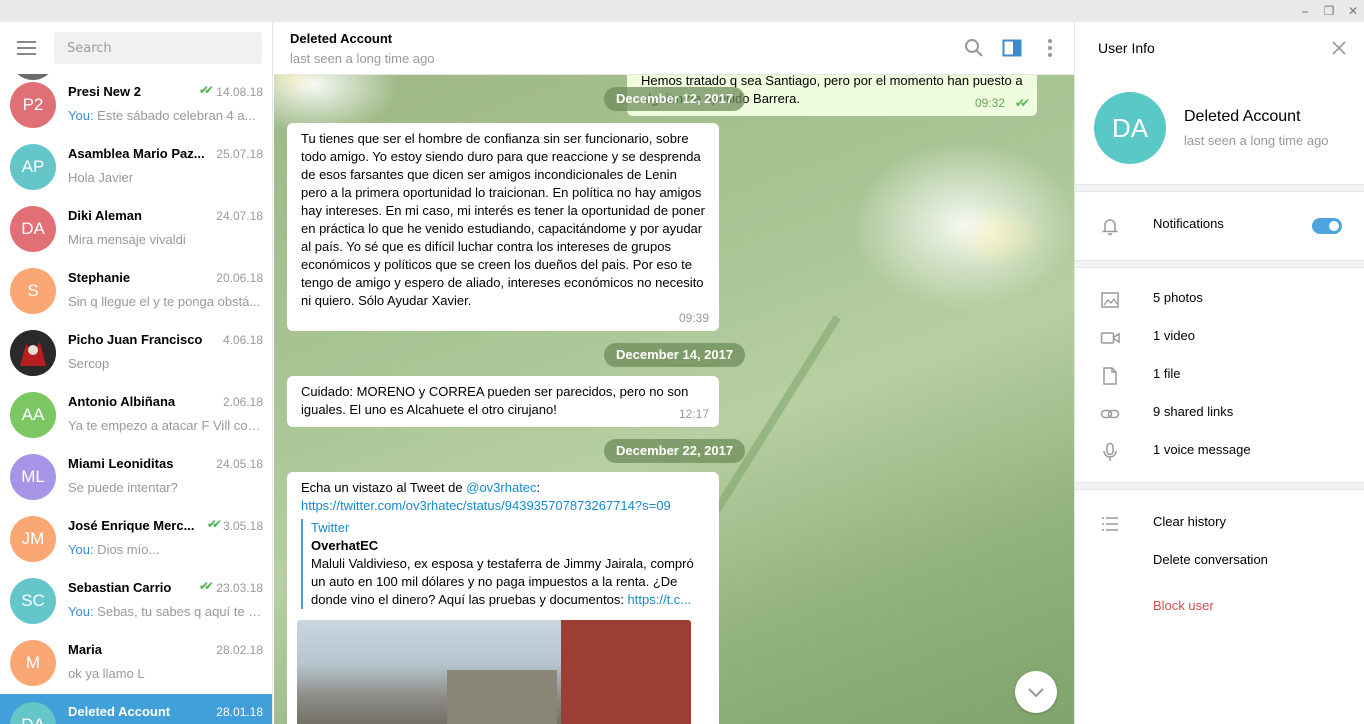  Describe the element at coordinates (33, 663) in the screenshot. I see `avatar: M` at that location.